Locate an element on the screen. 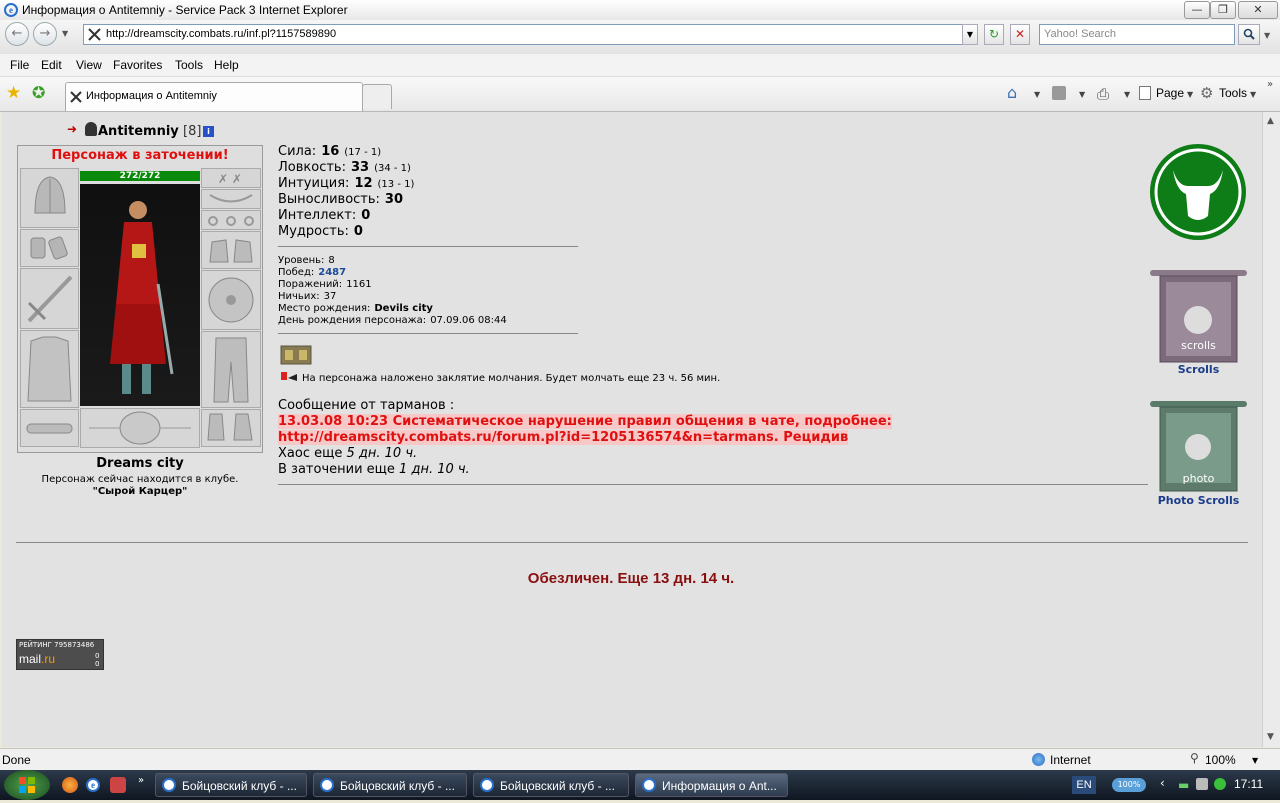 The width and height of the screenshot is (1280, 803). necklace-slot is located at coordinates (231, 199).